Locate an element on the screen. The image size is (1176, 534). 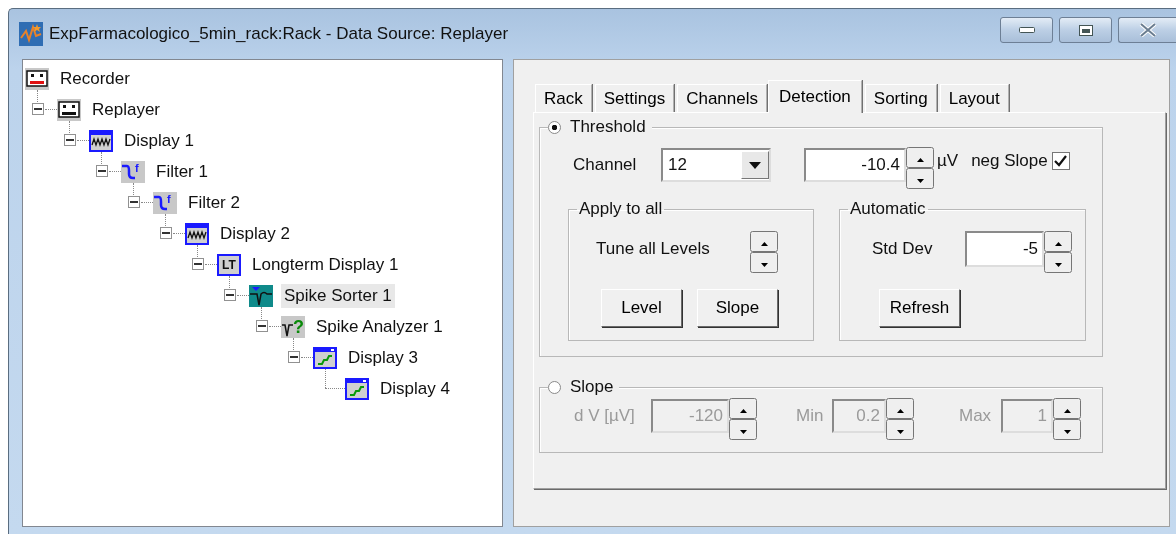
field-label: d V [µV] is located at coordinates (605, 416).